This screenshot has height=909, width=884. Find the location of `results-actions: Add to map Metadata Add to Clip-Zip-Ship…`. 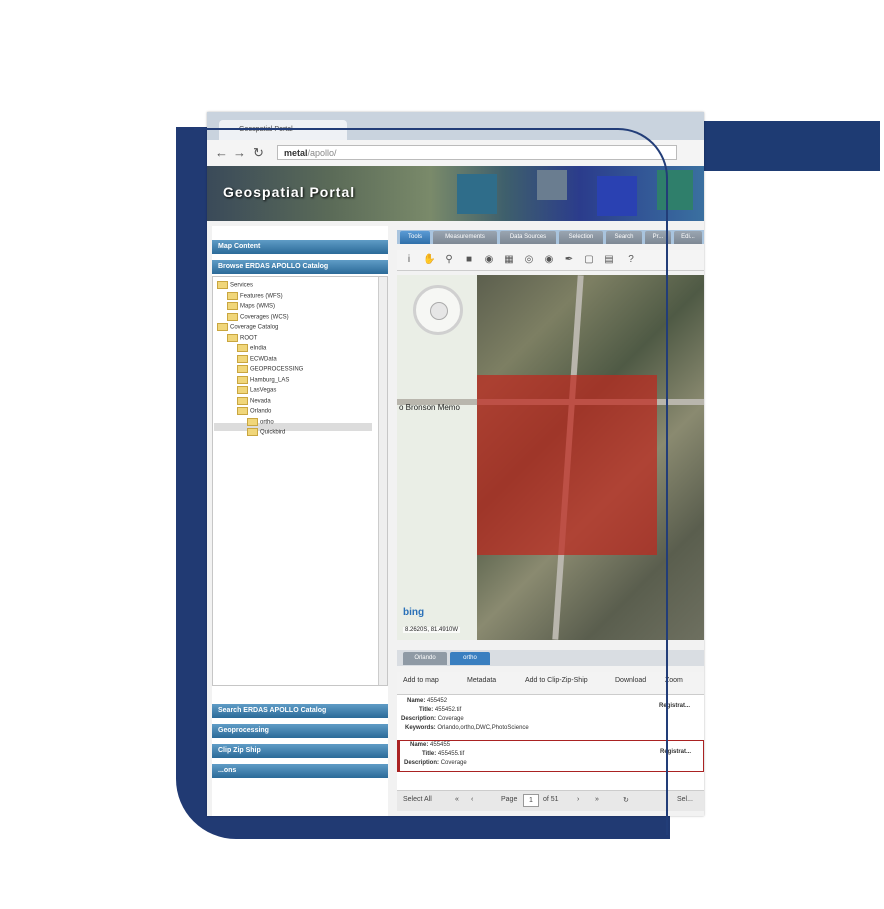

results-actions: Add to map Metadata Add to Clip-Zip-Ship… is located at coordinates (550, 683).